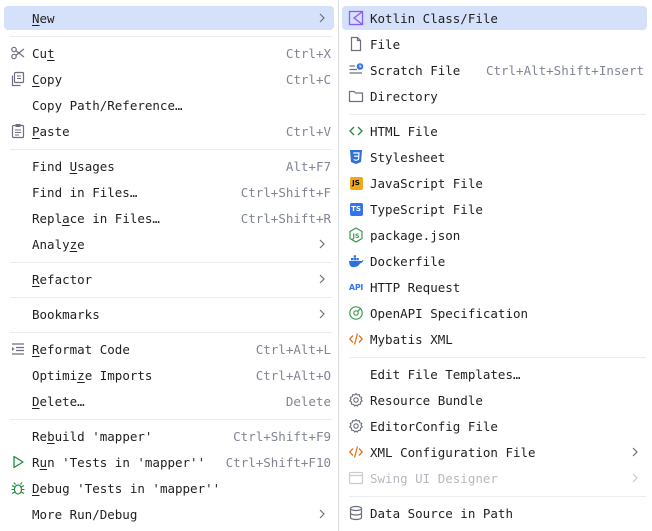  Describe the element at coordinates (426, 400) in the screenshot. I see `menu-item-label: Resource Bundle` at that location.